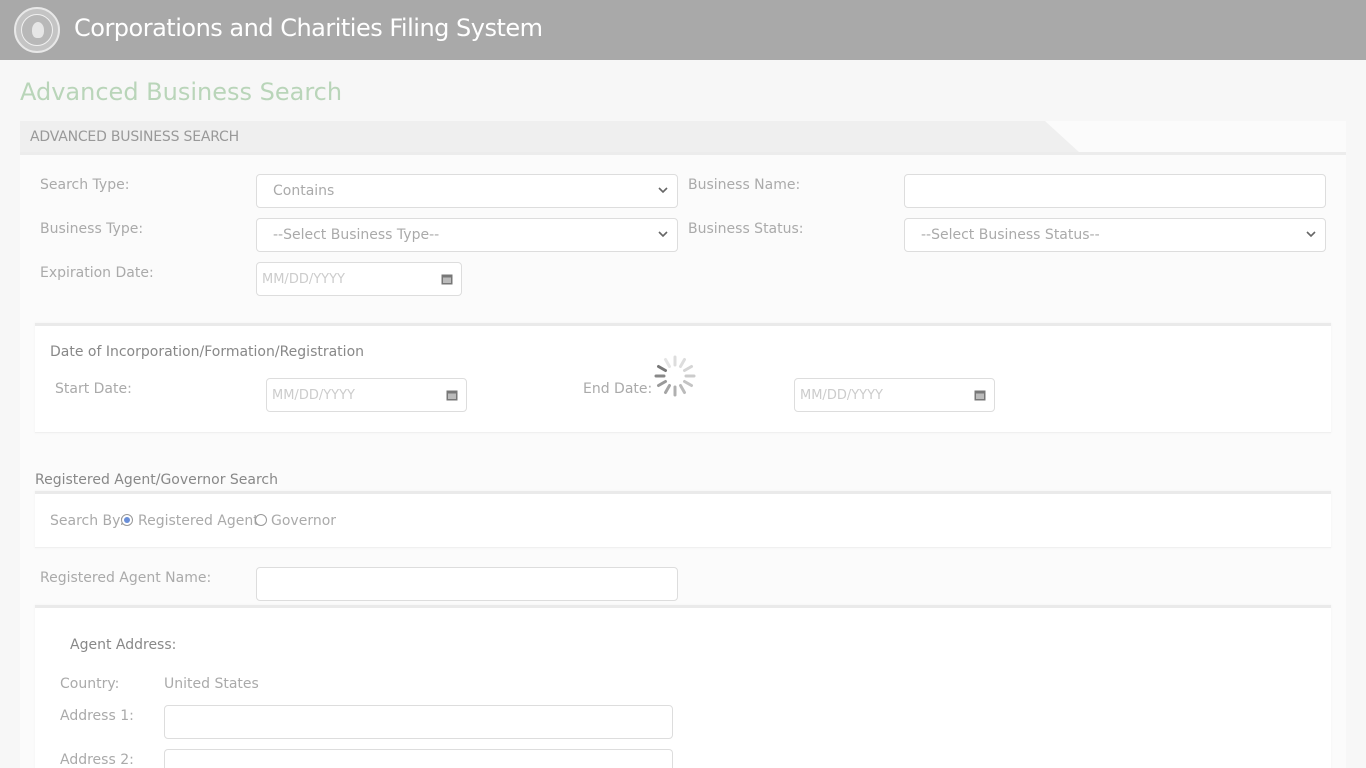 This screenshot has width=1366, height=768. What do you see at coordinates (90, 684) in the screenshot?
I see `country-label: Country:` at bounding box center [90, 684].